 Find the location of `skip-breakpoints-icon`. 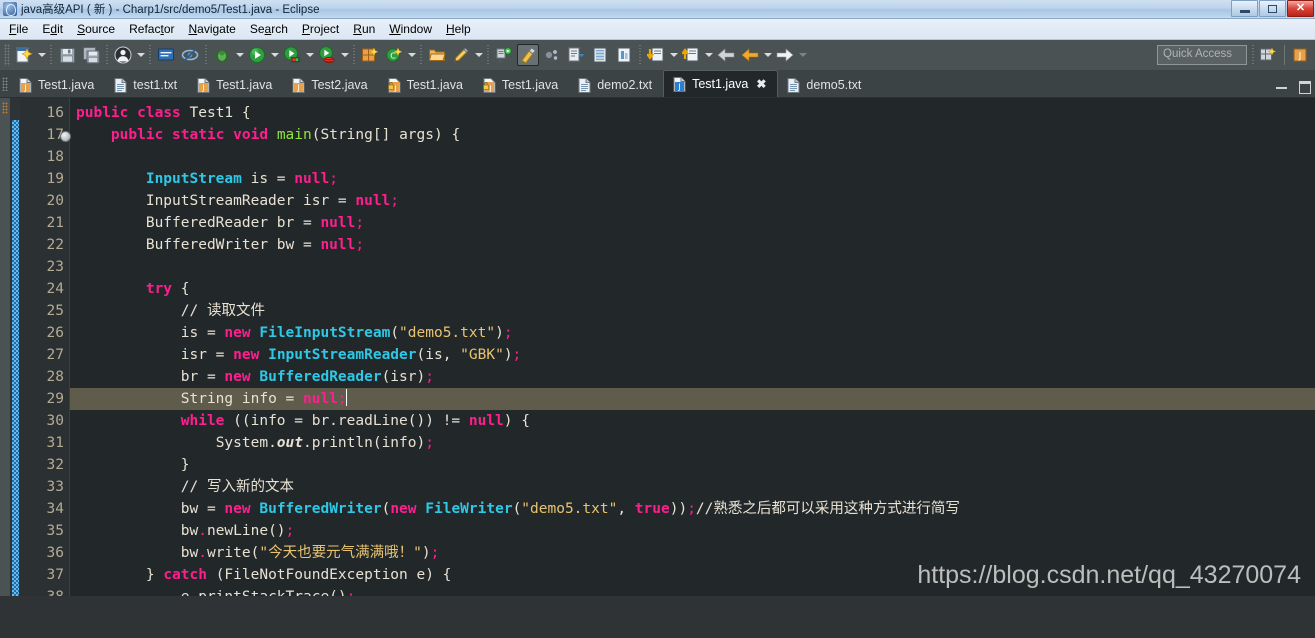

skip-breakpoints-icon is located at coordinates (552, 55).